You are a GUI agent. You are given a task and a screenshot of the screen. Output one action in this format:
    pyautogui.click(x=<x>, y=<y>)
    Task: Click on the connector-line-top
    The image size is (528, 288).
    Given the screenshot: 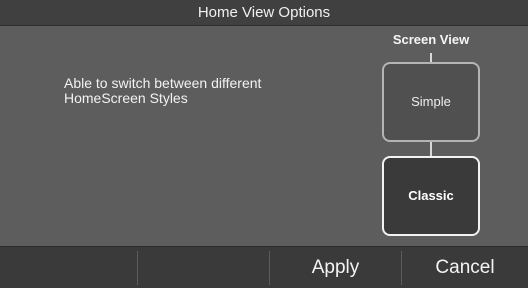 What is the action you would take?
    pyautogui.click(x=431, y=57)
    